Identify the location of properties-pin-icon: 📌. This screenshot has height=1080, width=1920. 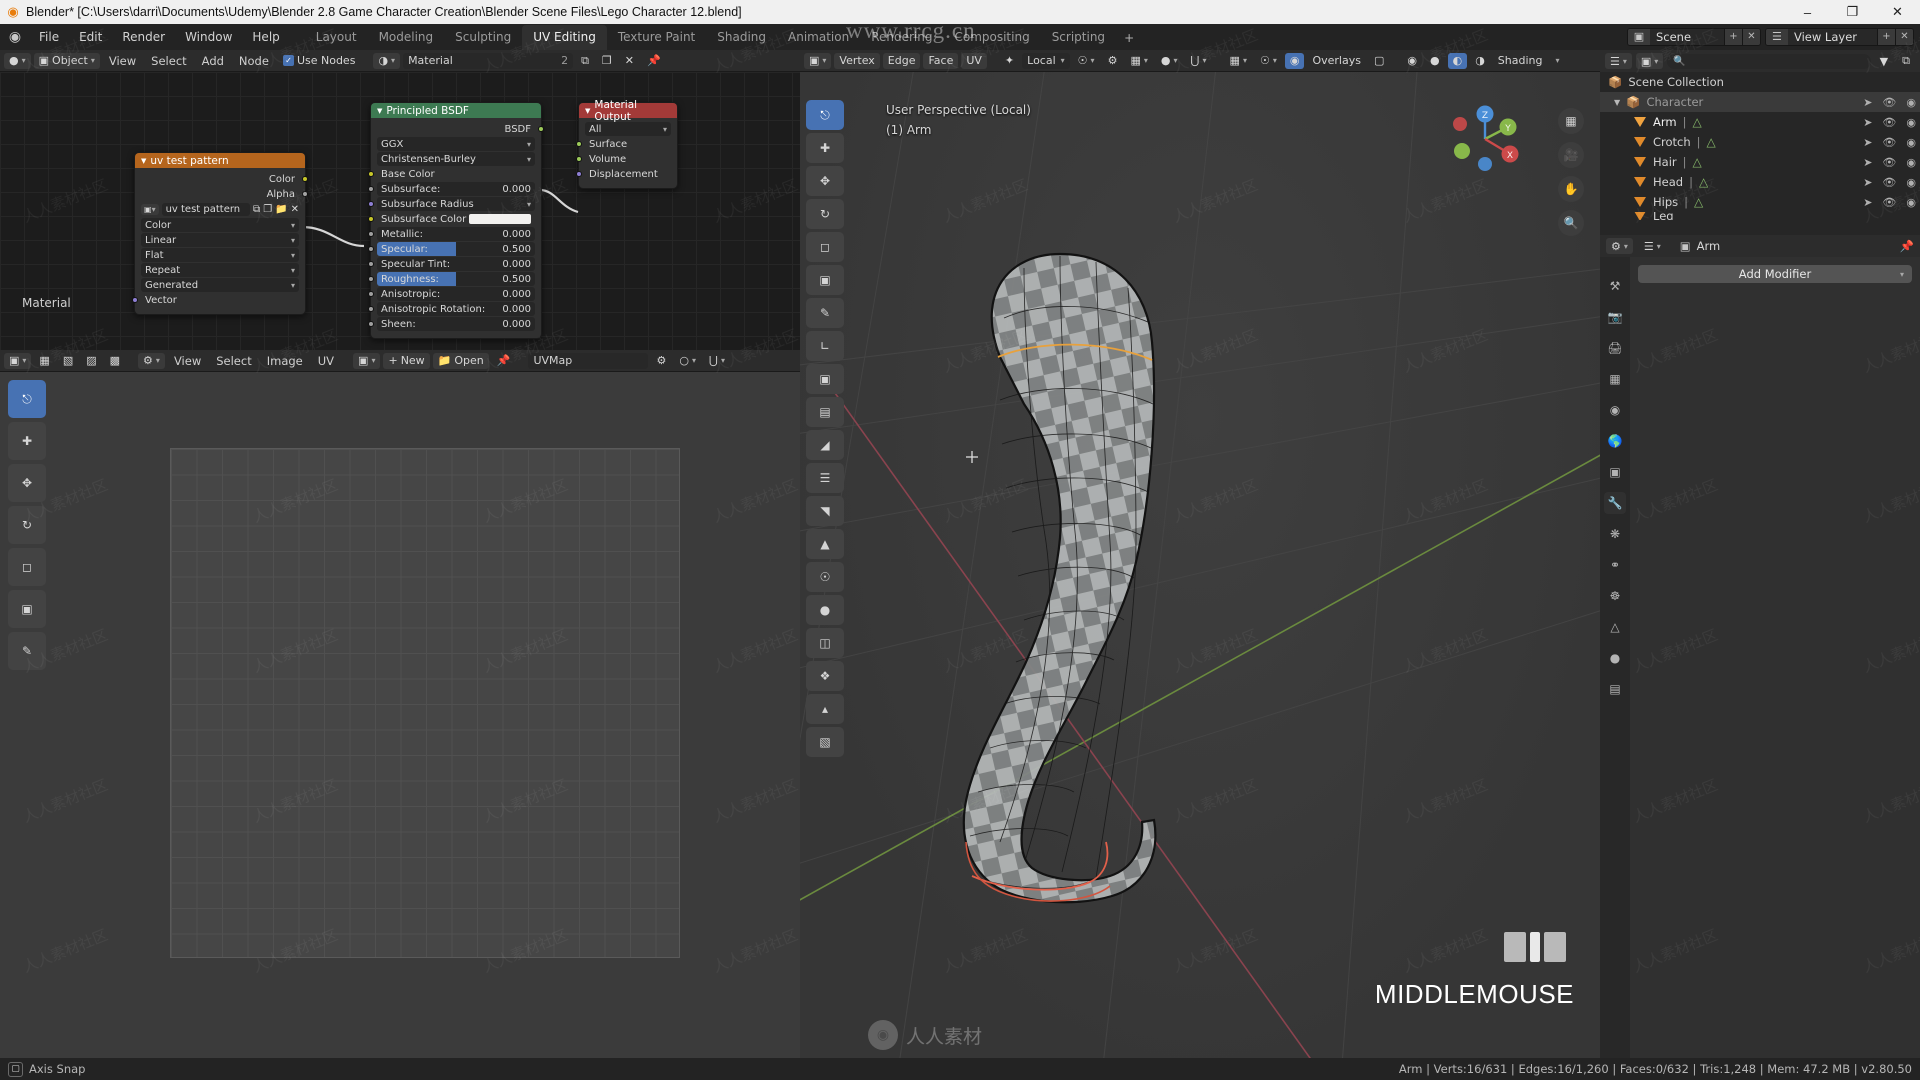
(1907, 246).